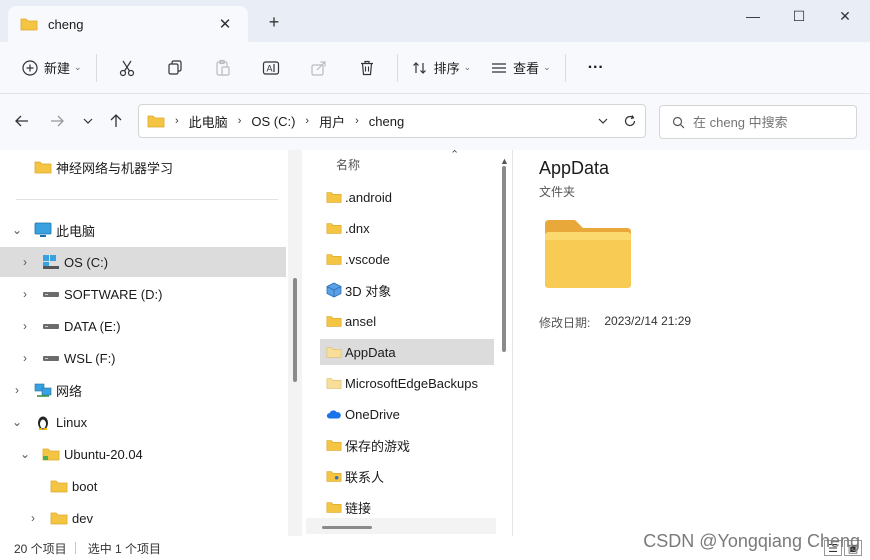 Image resolution: width=870 pixels, height=560 pixels. What do you see at coordinates (407, 414) in the screenshot?
I see `file-row-onedrive: OneDrive` at bounding box center [407, 414].